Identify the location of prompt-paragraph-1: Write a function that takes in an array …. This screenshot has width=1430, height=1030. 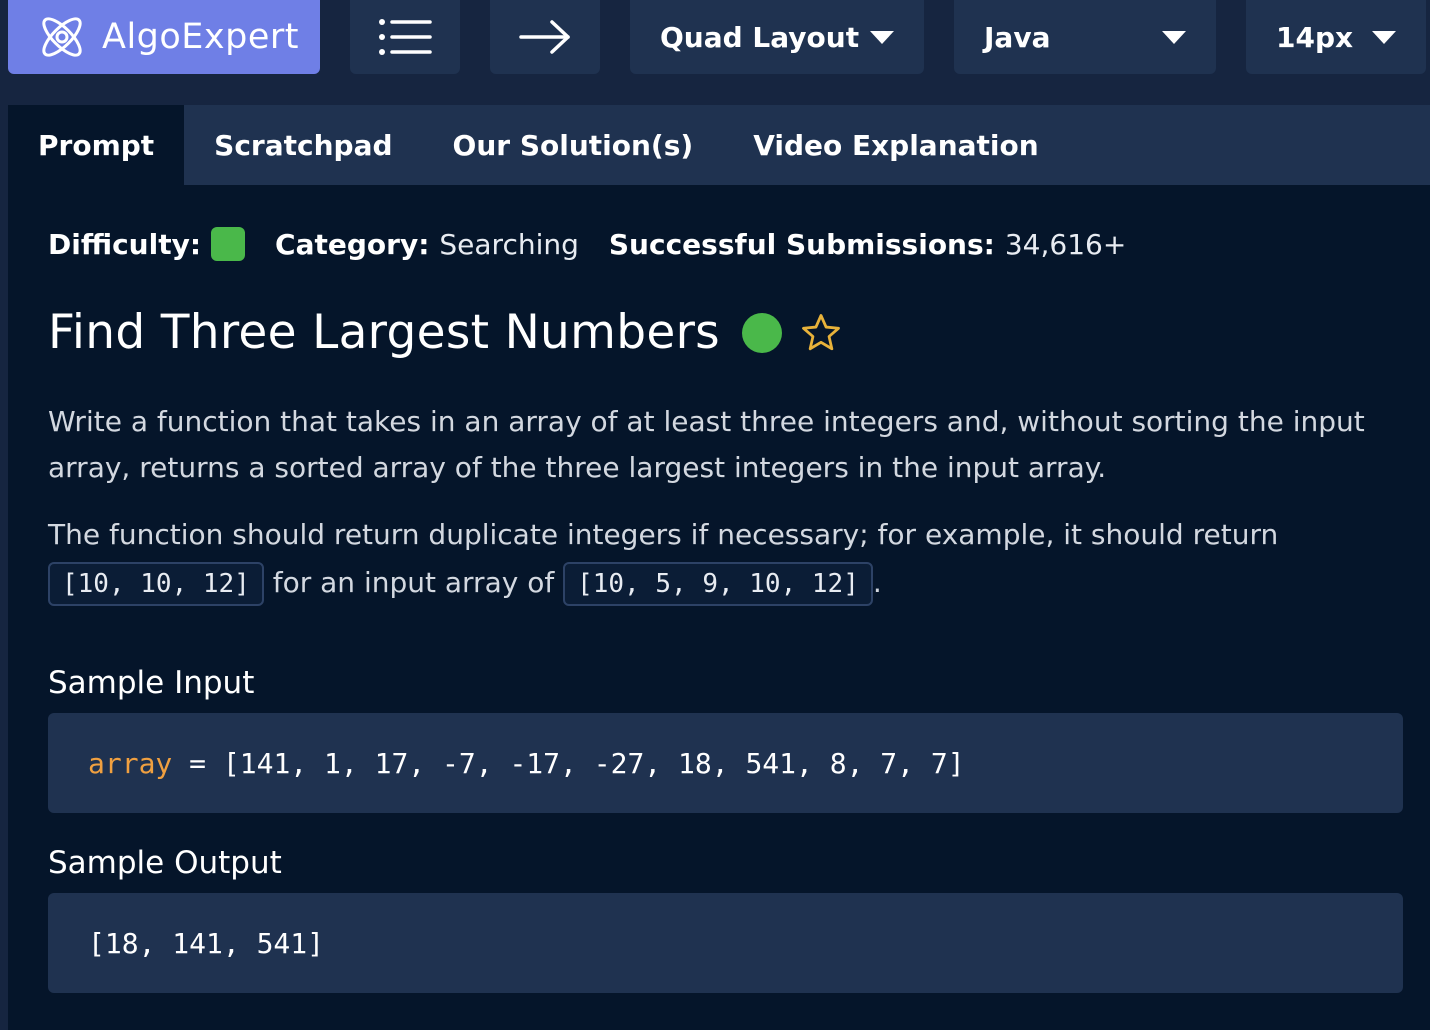
(706, 444).